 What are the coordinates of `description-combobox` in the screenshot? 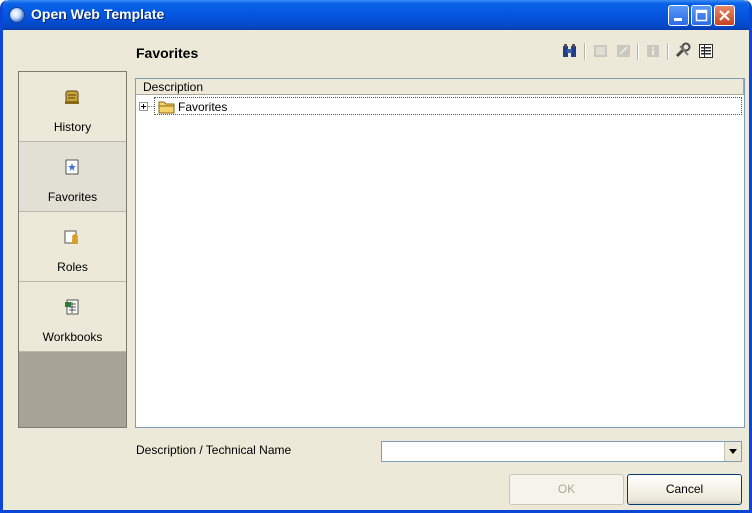 It's located at (561, 451).